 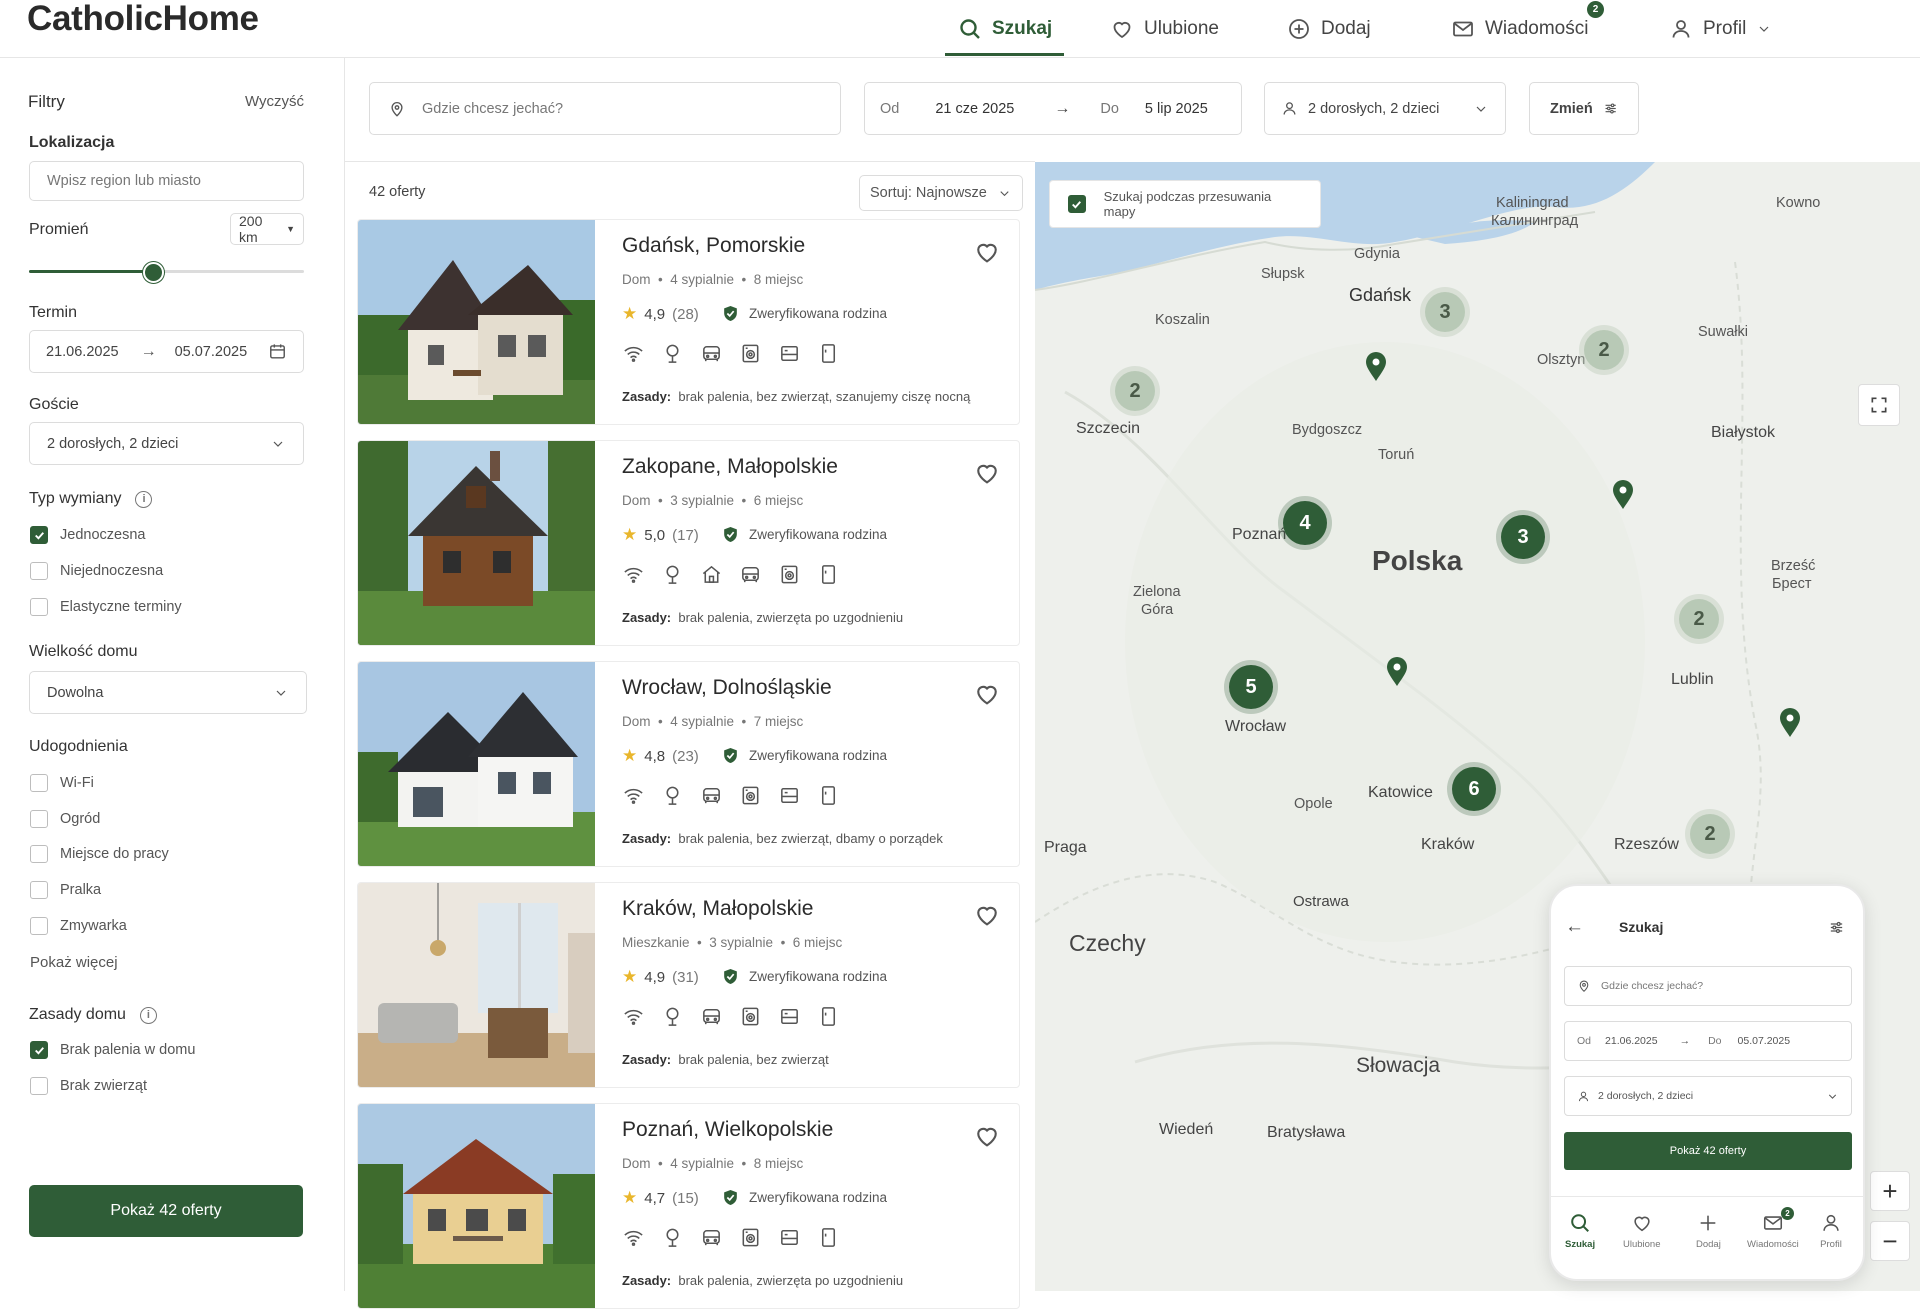 What do you see at coordinates (65, 819) in the screenshot?
I see `amenity-option-garden: Ogród` at bounding box center [65, 819].